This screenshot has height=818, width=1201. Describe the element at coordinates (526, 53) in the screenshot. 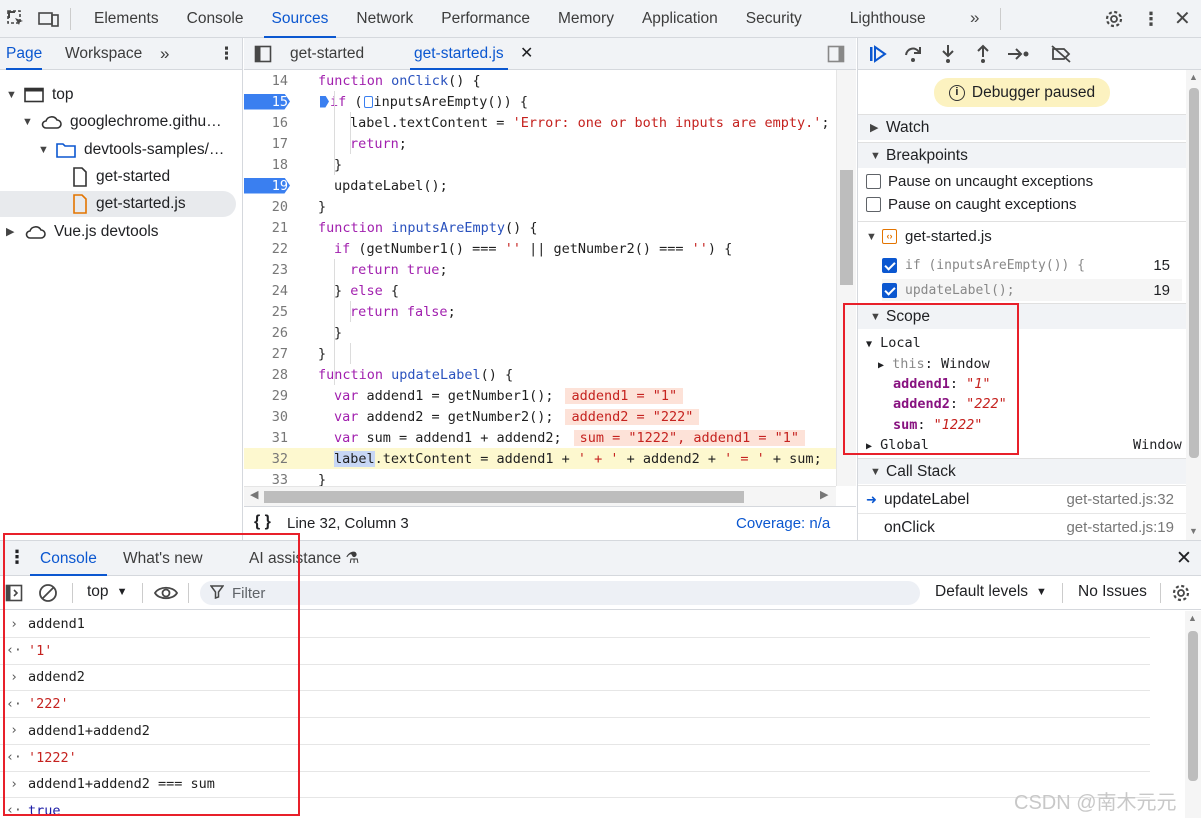

I see `close-tab-icon: ✕` at that location.